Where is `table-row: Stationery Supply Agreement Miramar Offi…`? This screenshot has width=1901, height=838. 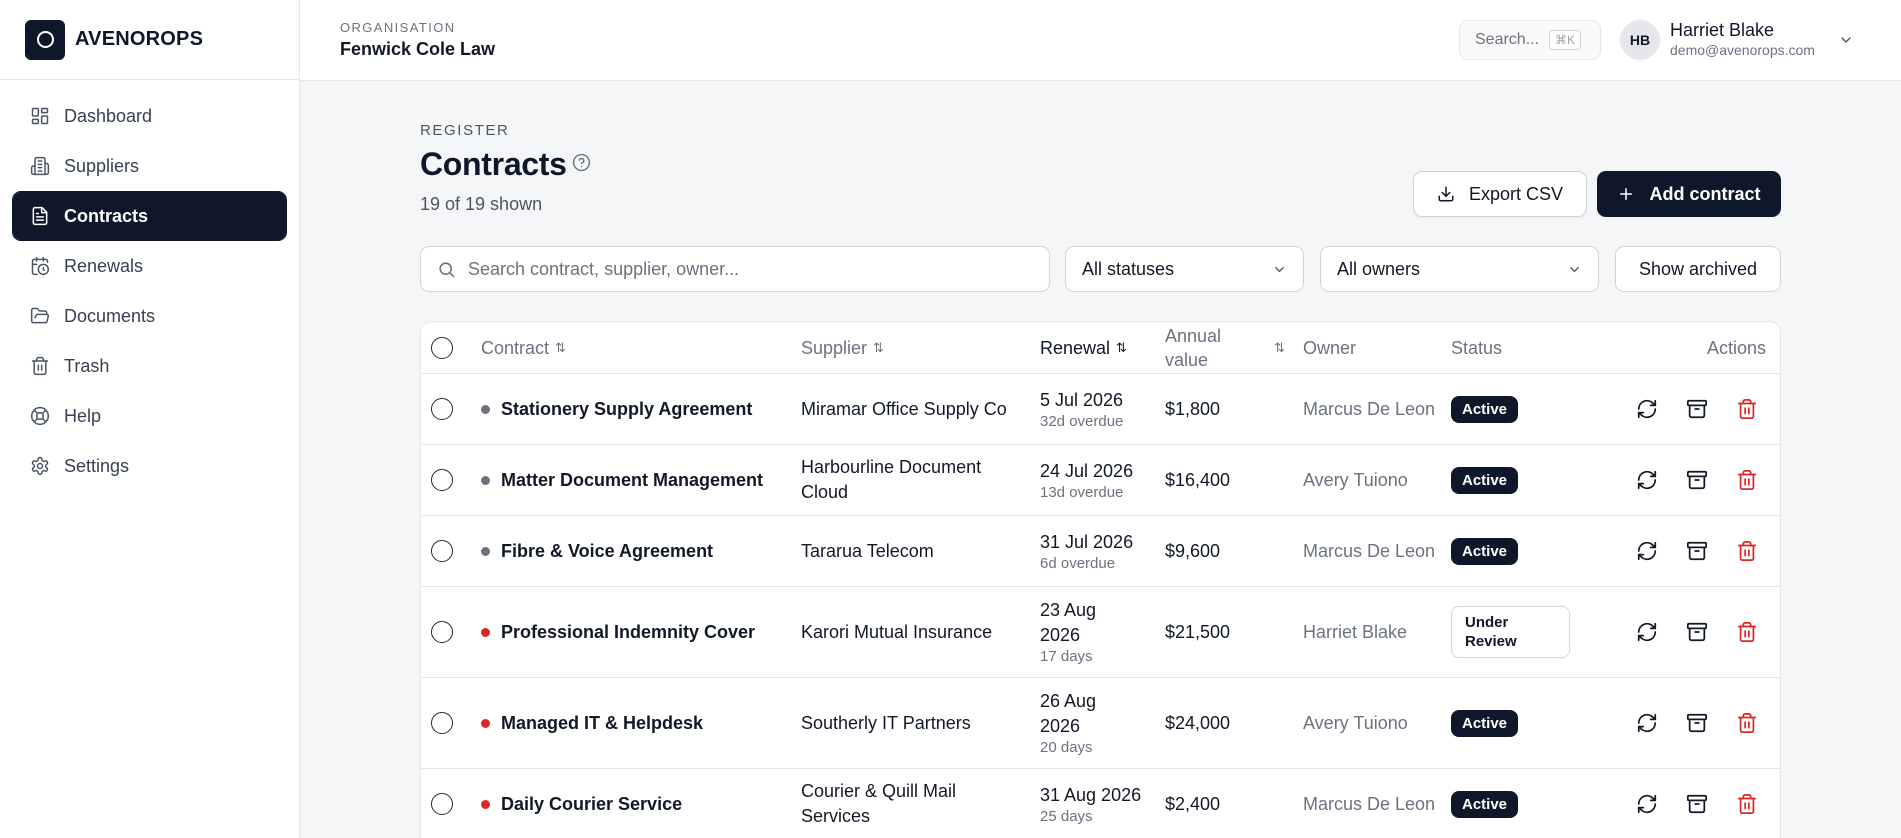
table-row: Stationery Supply Agreement Miramar Offi… is located at coordinates (1100, 409).